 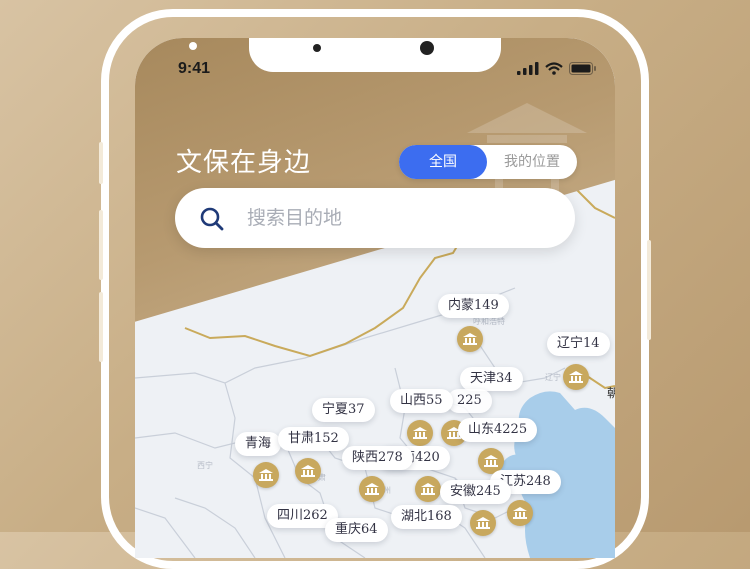 I want to click on region-label: 安徽245, so click(x=475, y=492).